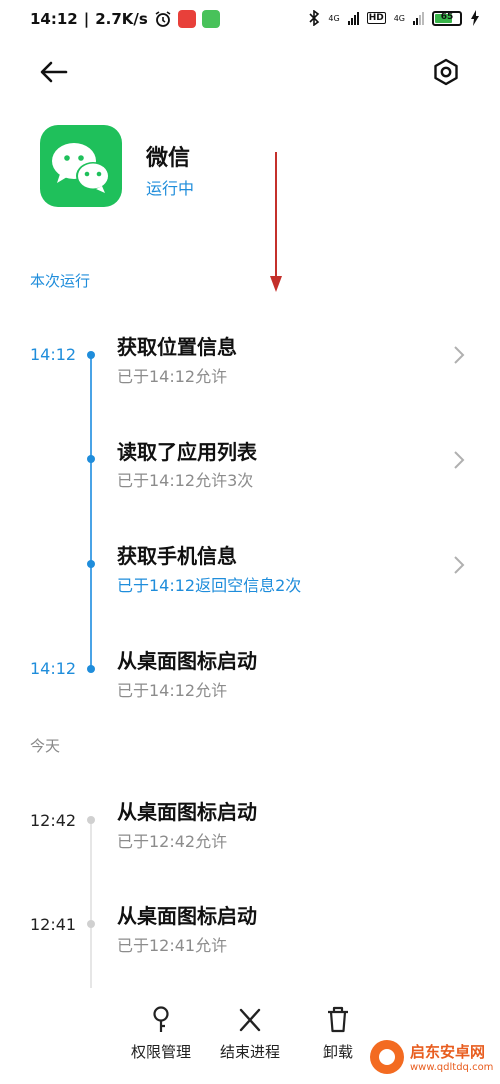 The width and height of the screenshot is (500, 1084). Describe the element at coordinates (338, 1033) in the screenshot. I see `uninstall-button: 卸载` at that location.